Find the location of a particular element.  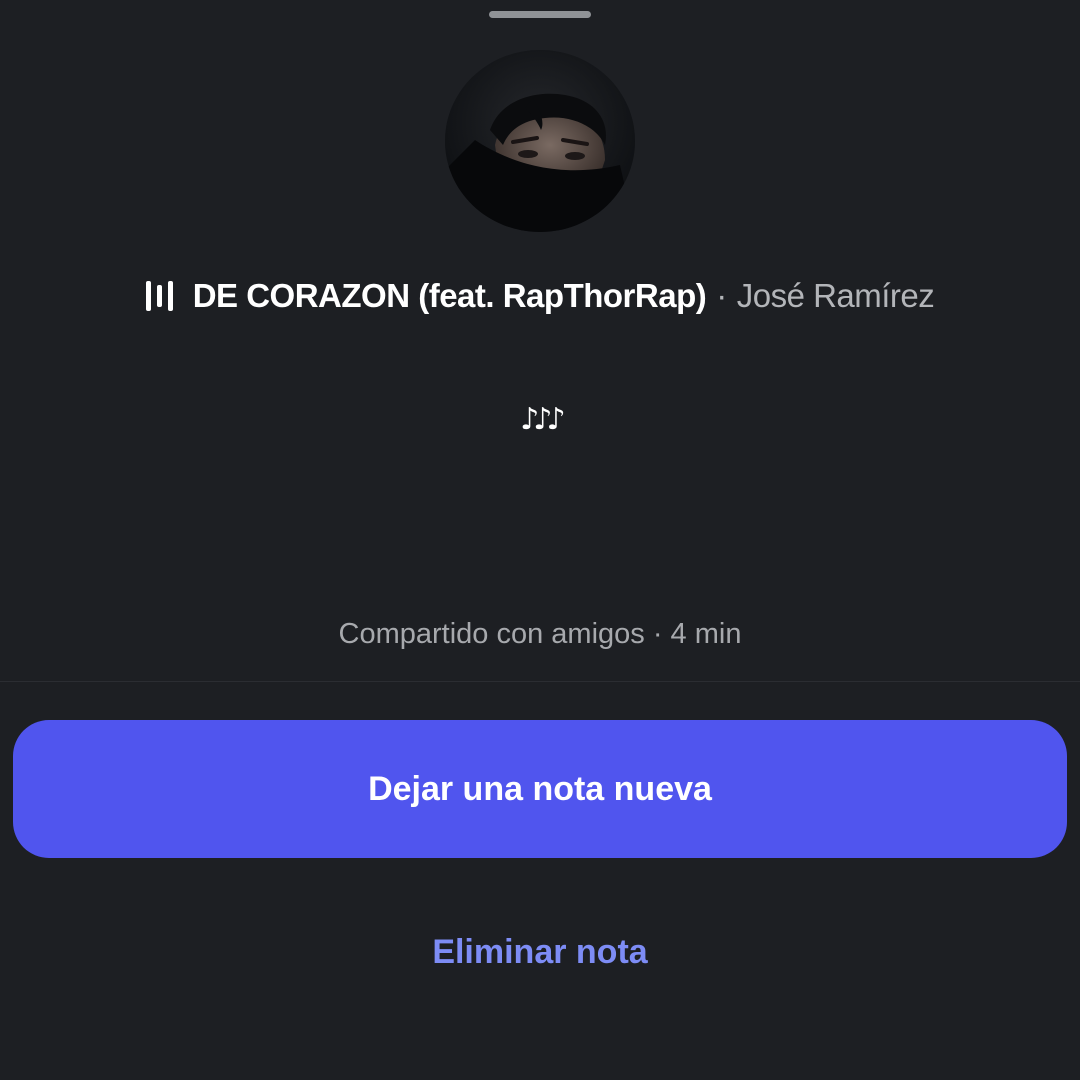

sheet-drag-handle is located at coordinates (540, 14).